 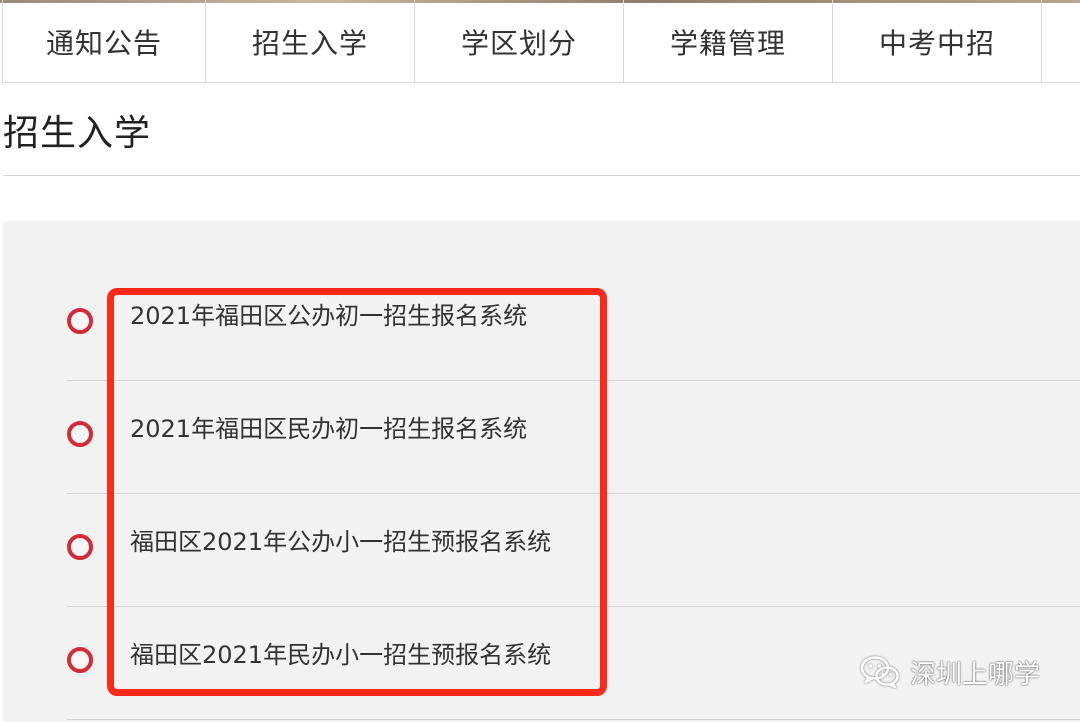 What do you see at coordinates (573, 324) in the screenshot?
I see `list-item: 2021年福田区公办初一招生报名系统` at bounding box center [573, 324].